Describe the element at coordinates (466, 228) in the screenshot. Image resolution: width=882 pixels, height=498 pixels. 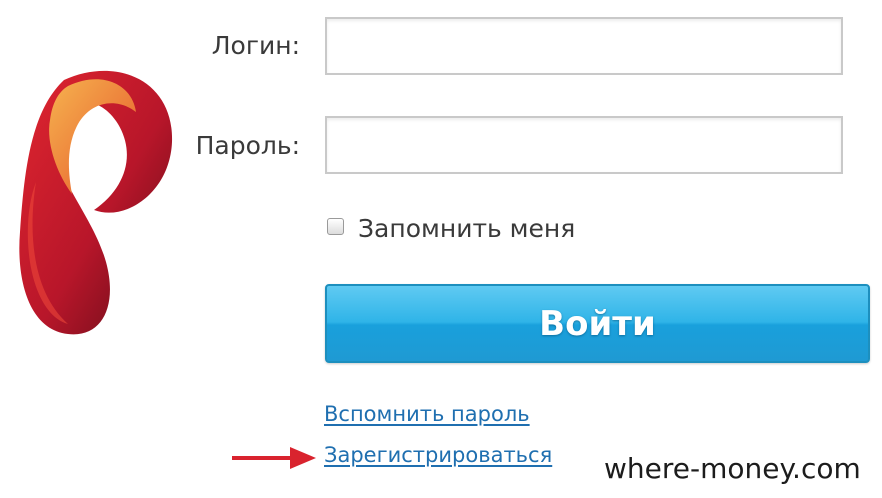
I see `remember-me-label: Запомнить меня` at that location.